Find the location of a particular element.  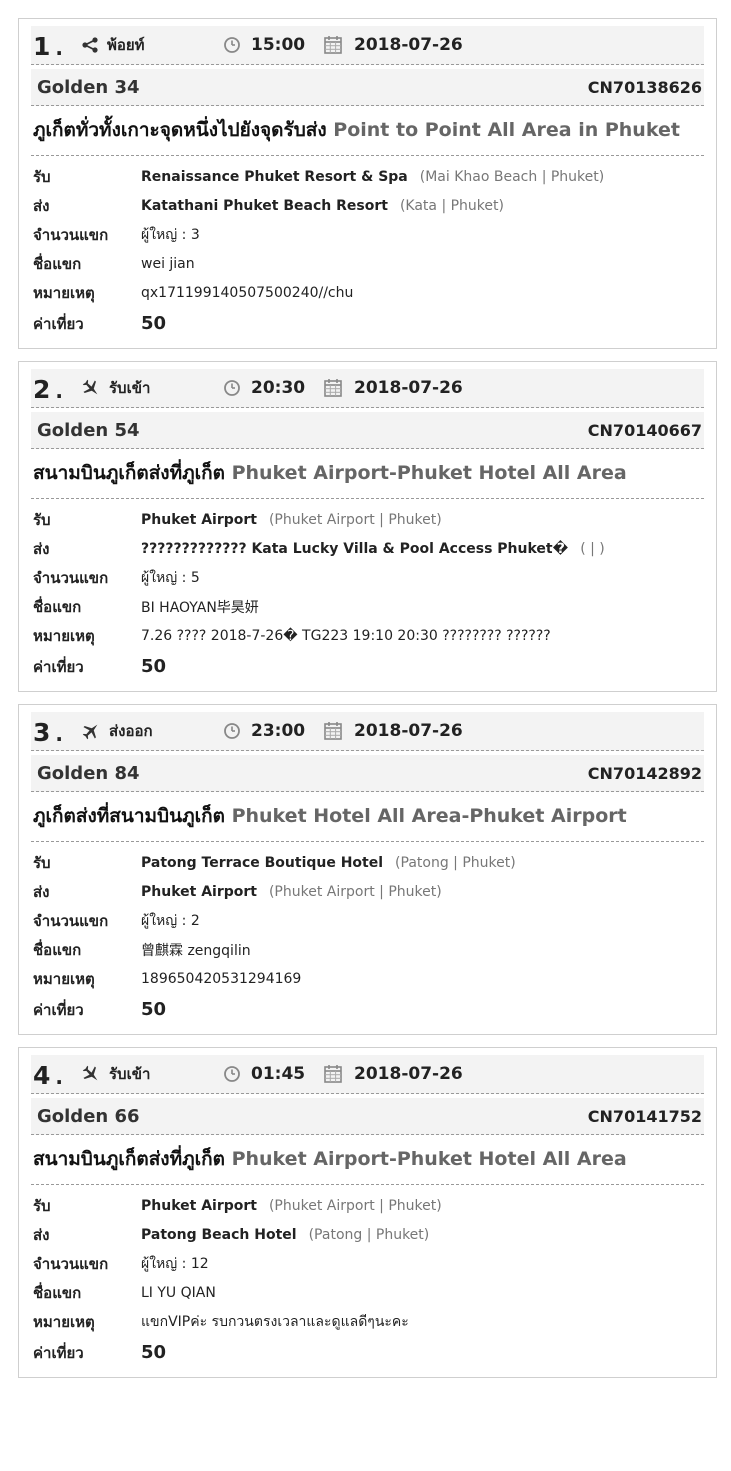

note-value: แขกVIPค่ะ รบกวนตรงเวลาและดูแลดีๆนะคะ is located at coordinates (275, 1321).